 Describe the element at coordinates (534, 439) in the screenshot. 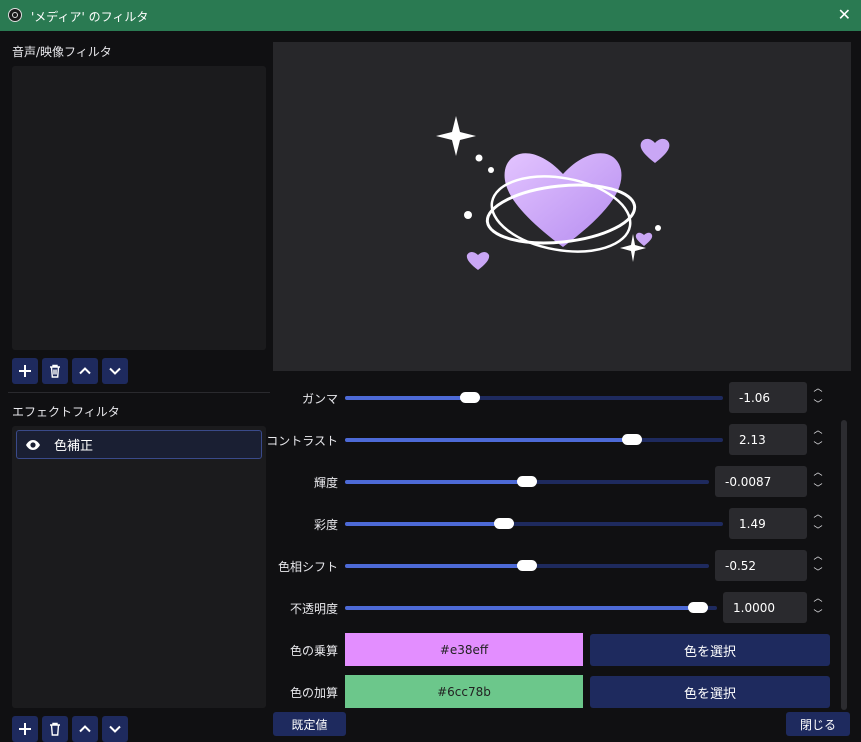

I see `contrast-slider` at that location.